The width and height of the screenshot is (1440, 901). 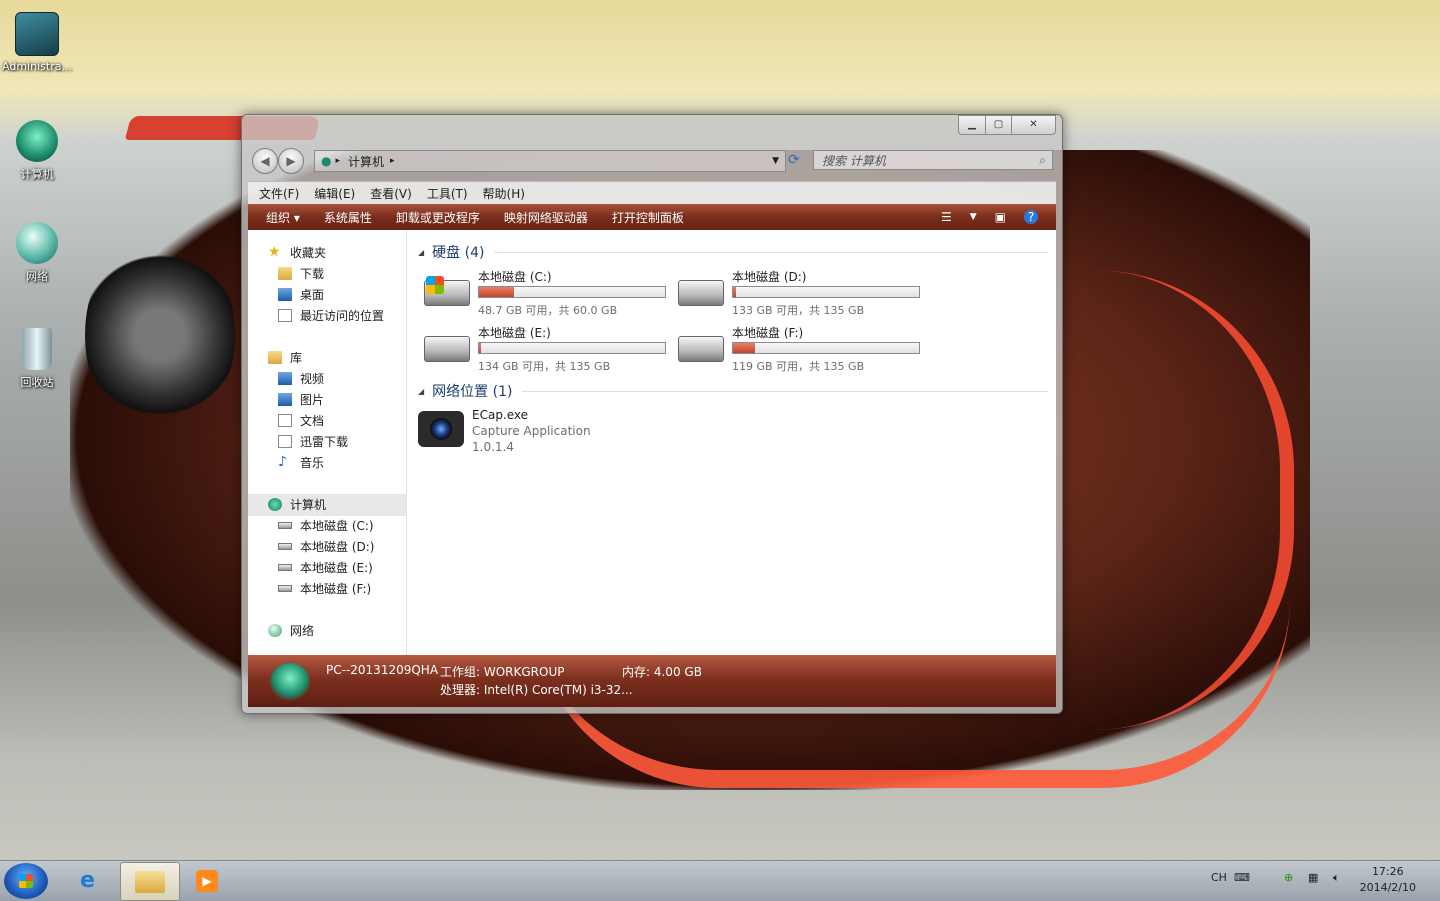 I want to click on back-button: ◀, so click(x=265, y=161).